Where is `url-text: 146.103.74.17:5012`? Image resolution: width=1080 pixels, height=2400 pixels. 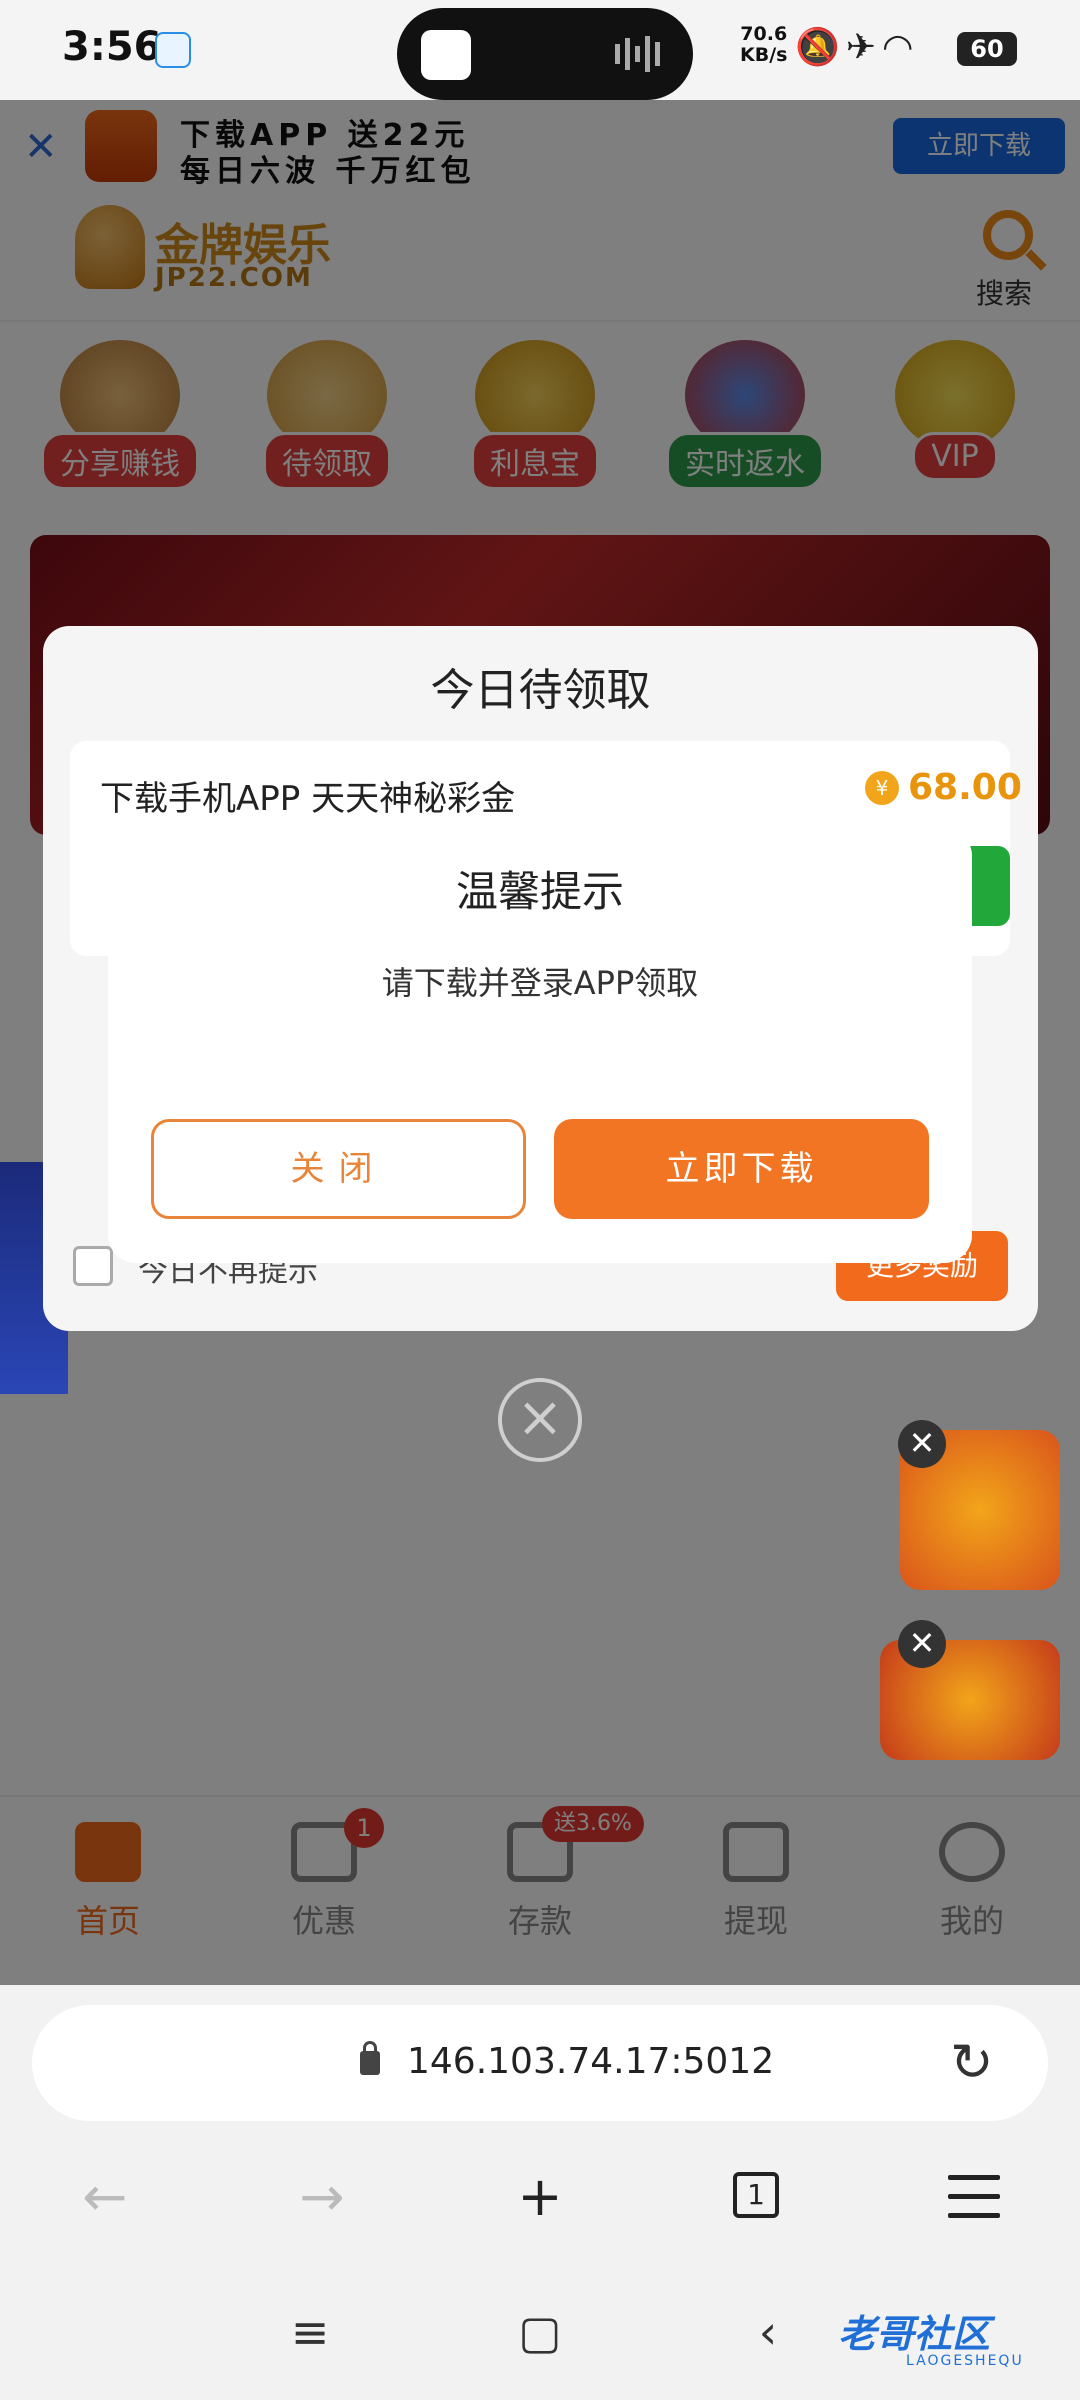 url-text: 146.103.74.17:5012 is located at coordinates (591, 2061).